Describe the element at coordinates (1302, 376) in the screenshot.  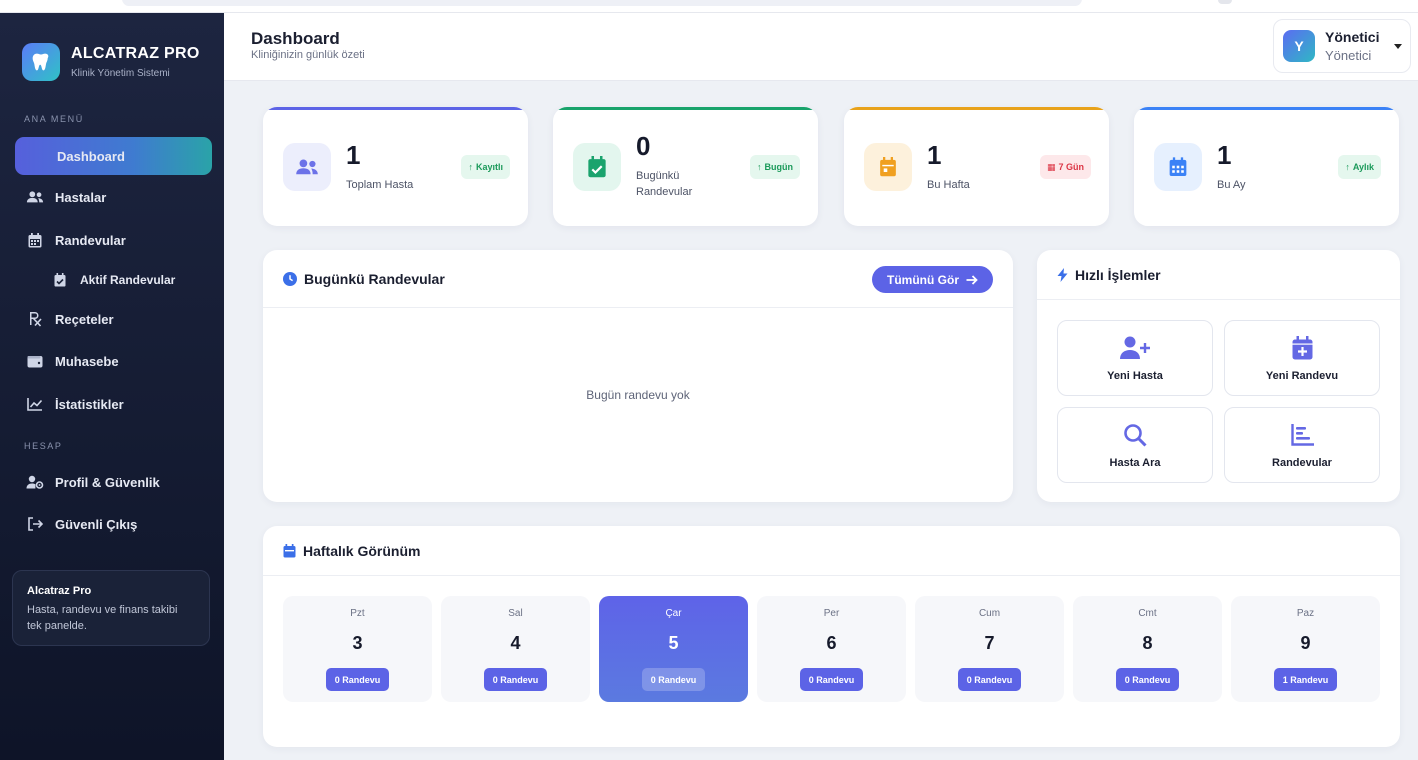
I see `quick-action-label: Yeni Randevu` at that location.